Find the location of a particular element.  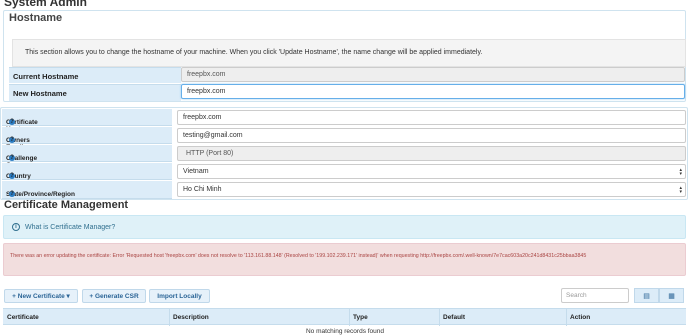

new-certificate-button: + New Certificate ▾ is located at coordinates (41, 296).